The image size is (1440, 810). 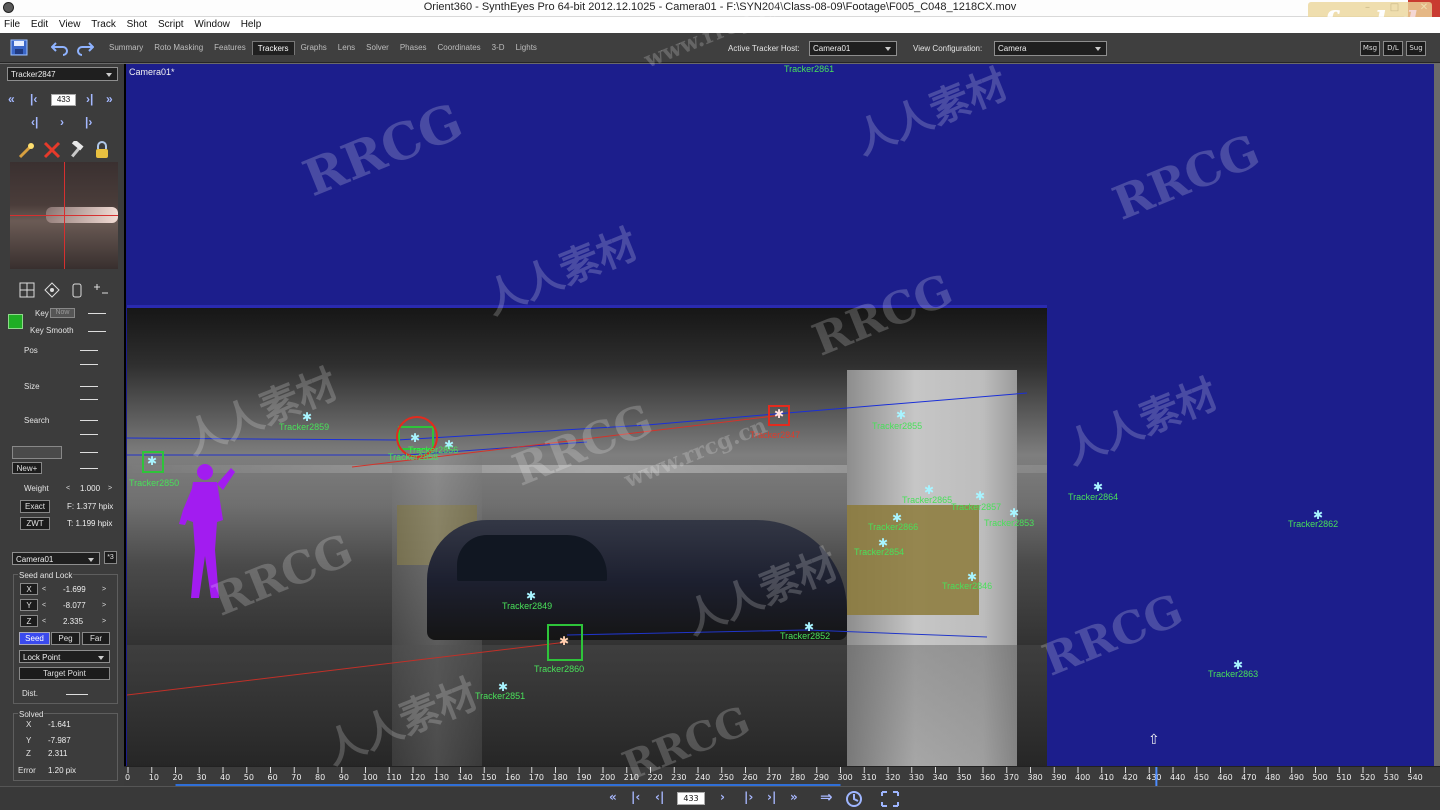 I want to click on grid-icon, so click(x=27, y=290).